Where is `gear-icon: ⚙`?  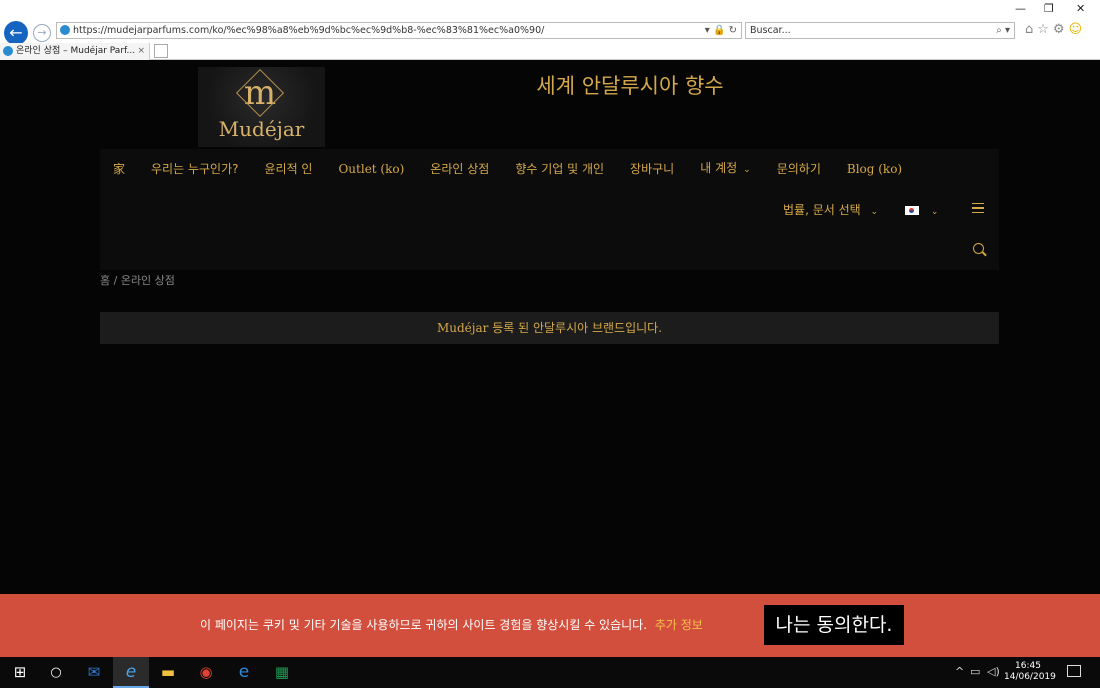 gear-icon: ⚙ is located at coordinates (1061, 29).